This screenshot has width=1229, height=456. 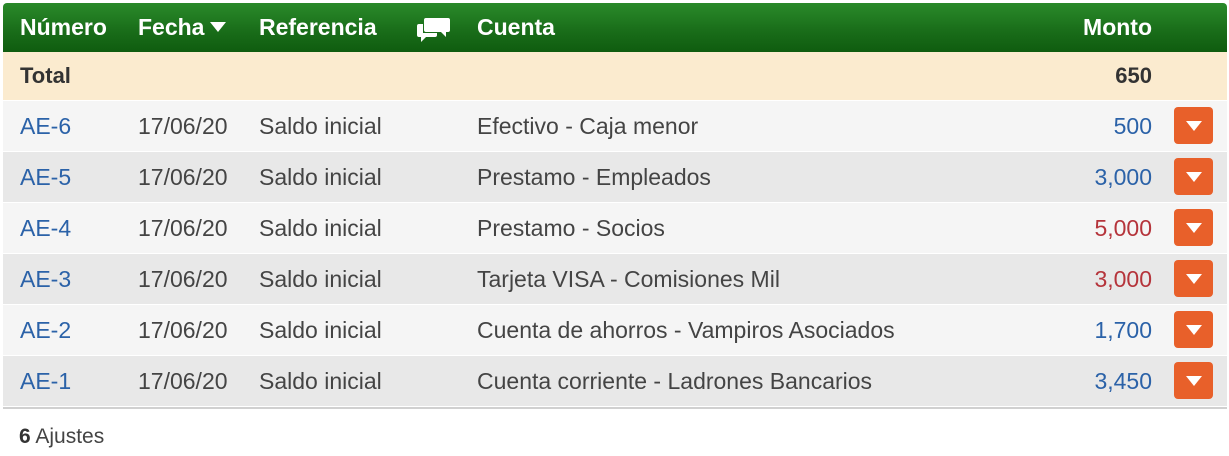 What do you see at coordinates (1123, 330) in the screenshot?
I see `row-amount: 1,700` at bounding box center [1123, 330].